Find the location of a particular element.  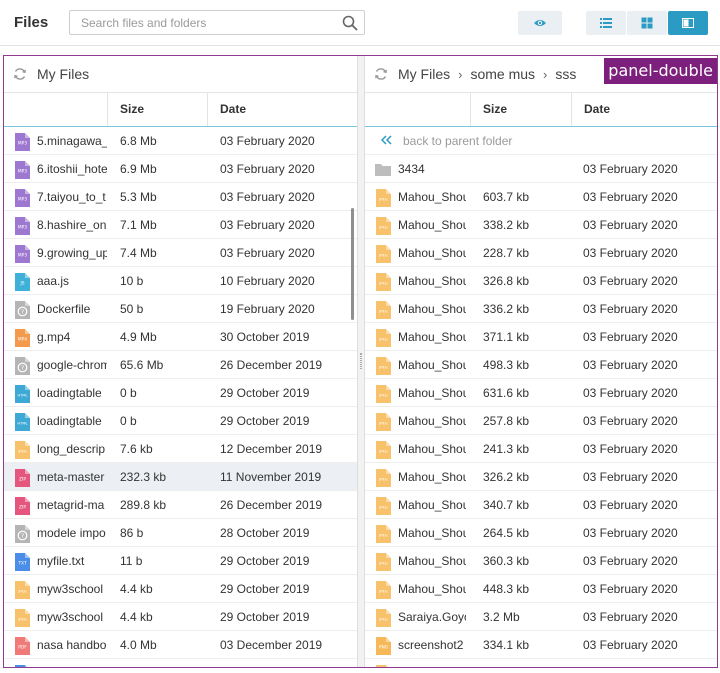

svg-text: ZIP is located at coordinates (22, 480).